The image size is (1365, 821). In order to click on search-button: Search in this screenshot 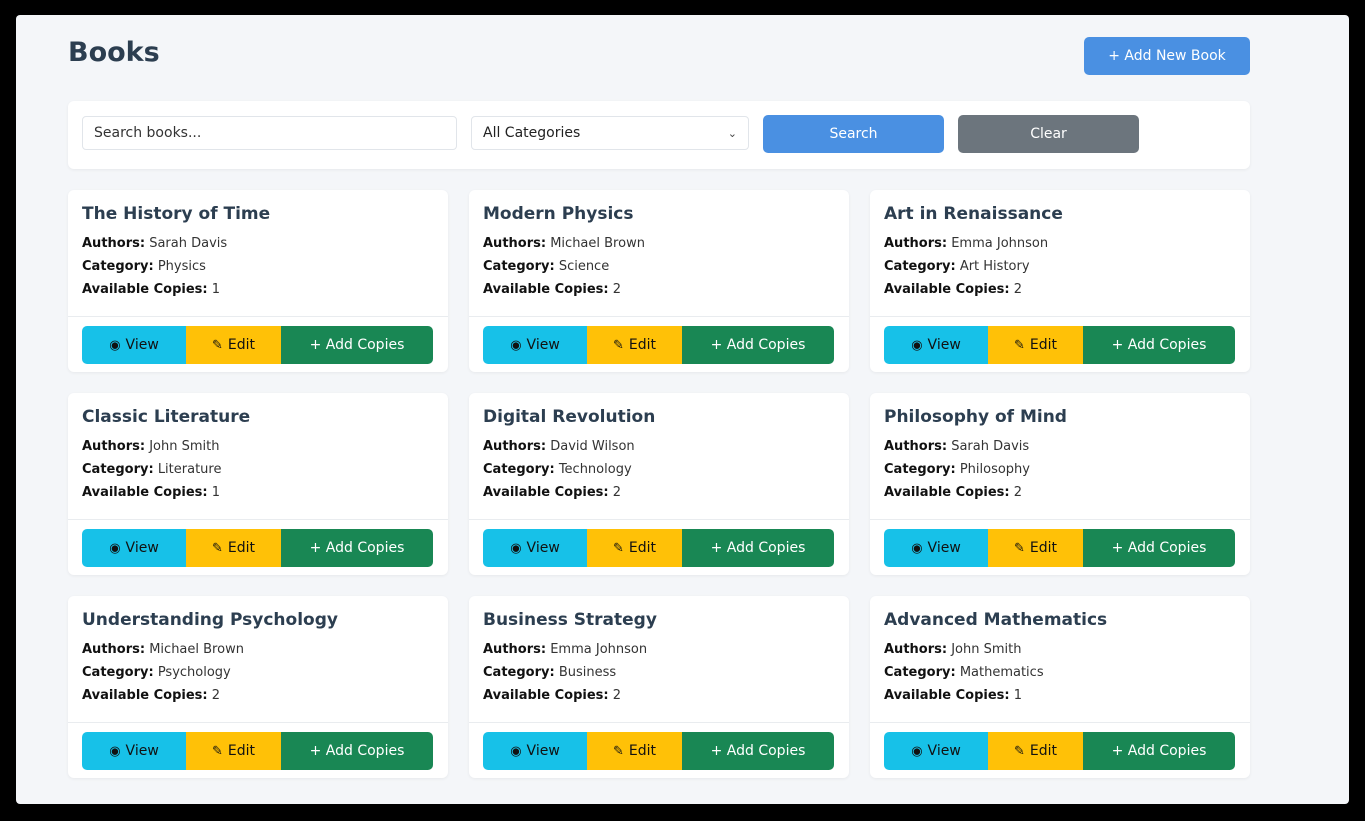, I will do `click(853, 134)`.